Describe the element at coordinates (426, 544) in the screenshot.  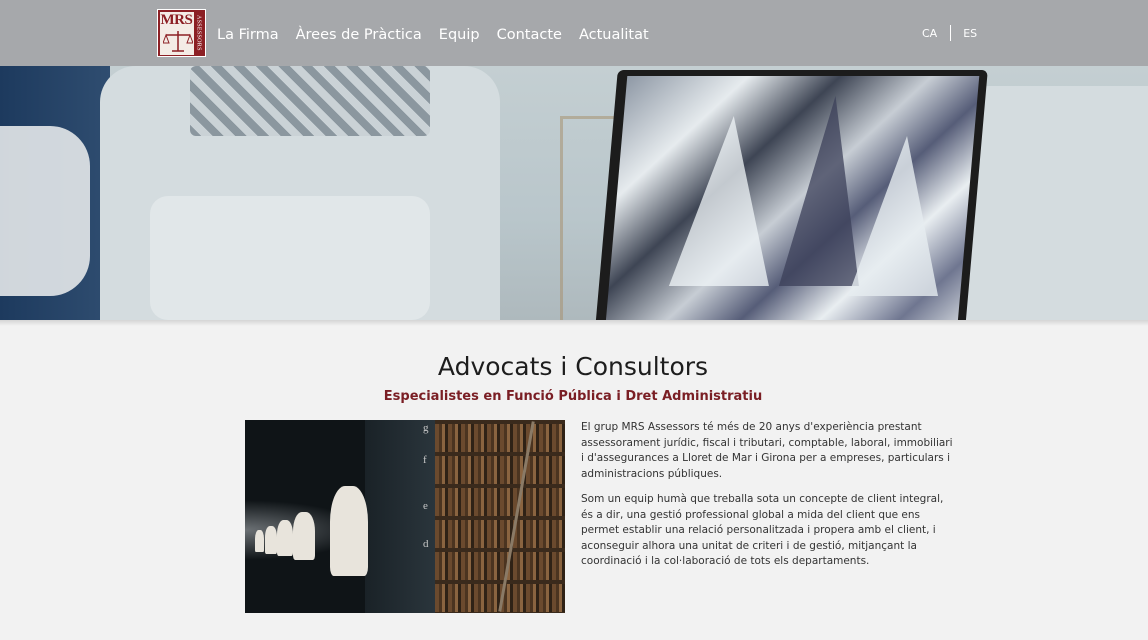
I see `shelf-letter: d` at that location.